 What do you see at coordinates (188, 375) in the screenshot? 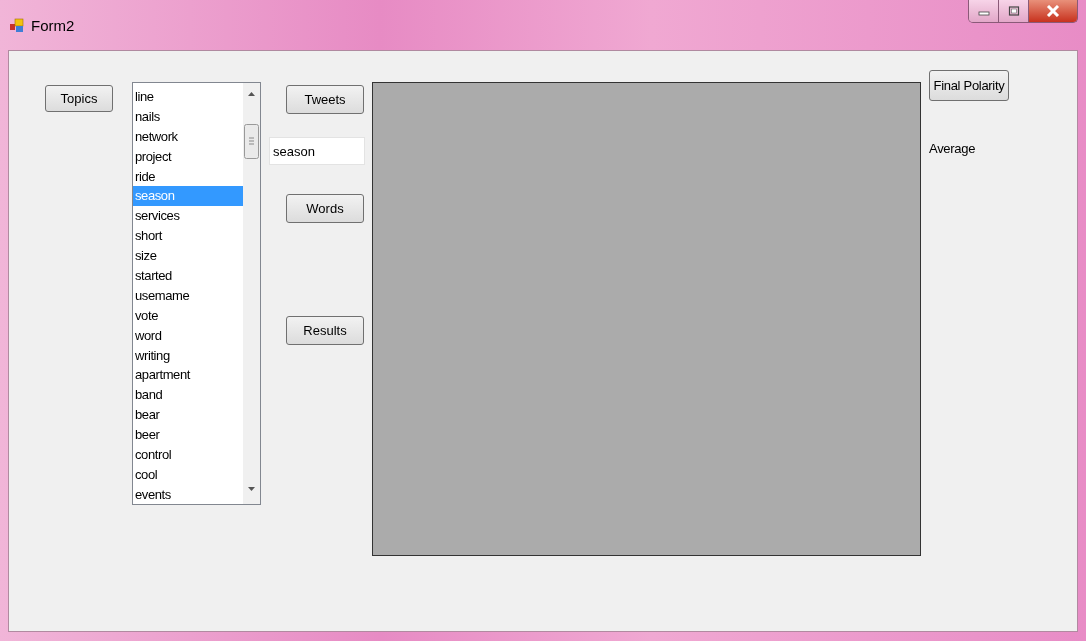
I see `list-item: apartment` at bounding box center [188, 375].